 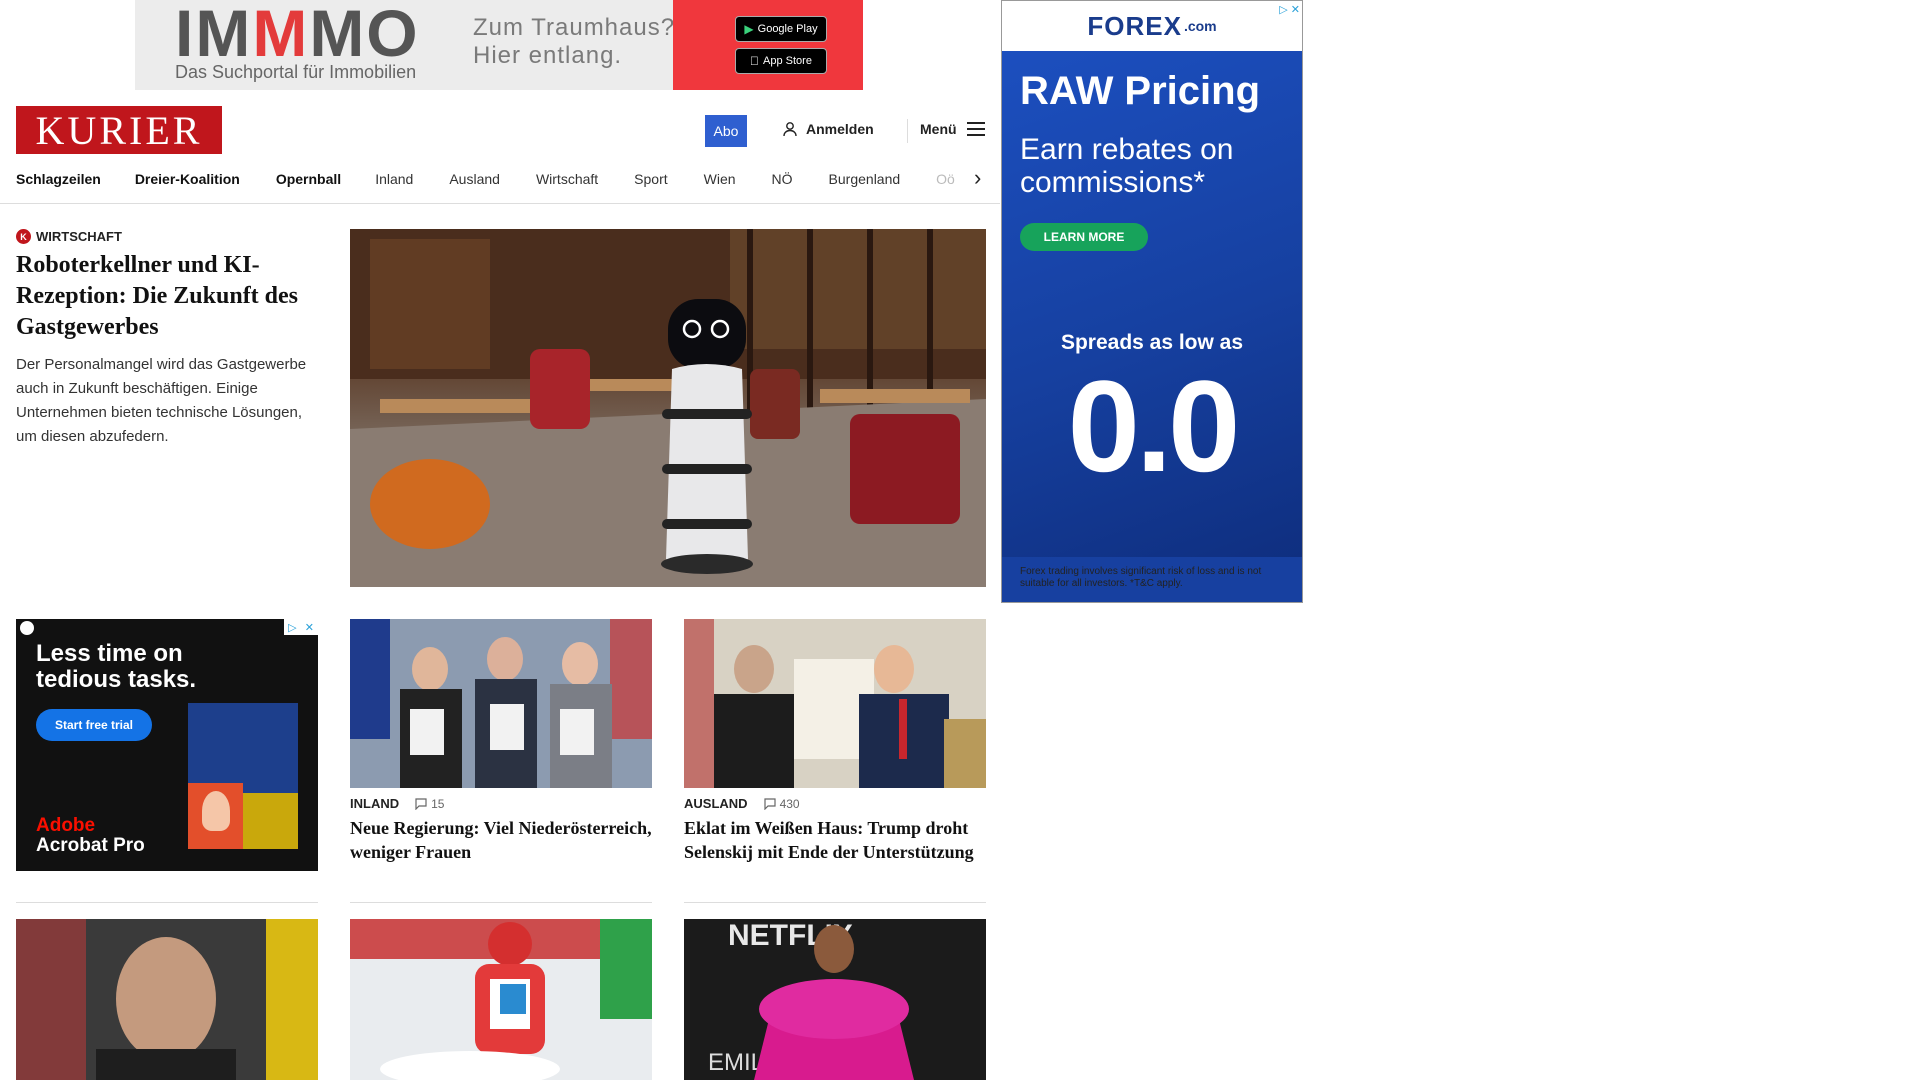 I want to click on nav-item-noe: NÖ, so click(x=782, y=179).